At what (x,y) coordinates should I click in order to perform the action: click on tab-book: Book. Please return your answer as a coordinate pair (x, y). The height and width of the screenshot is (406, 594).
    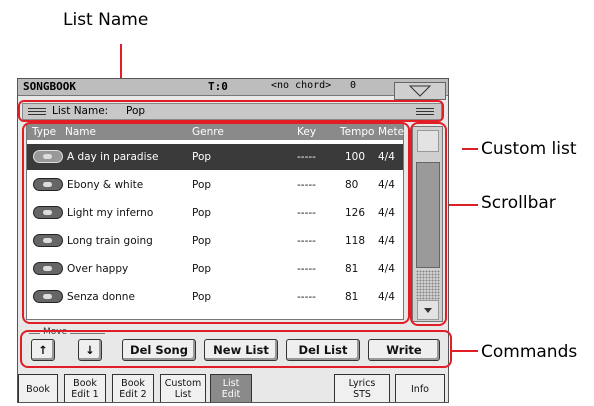
    Looking at the image, I should click on (38, 388).